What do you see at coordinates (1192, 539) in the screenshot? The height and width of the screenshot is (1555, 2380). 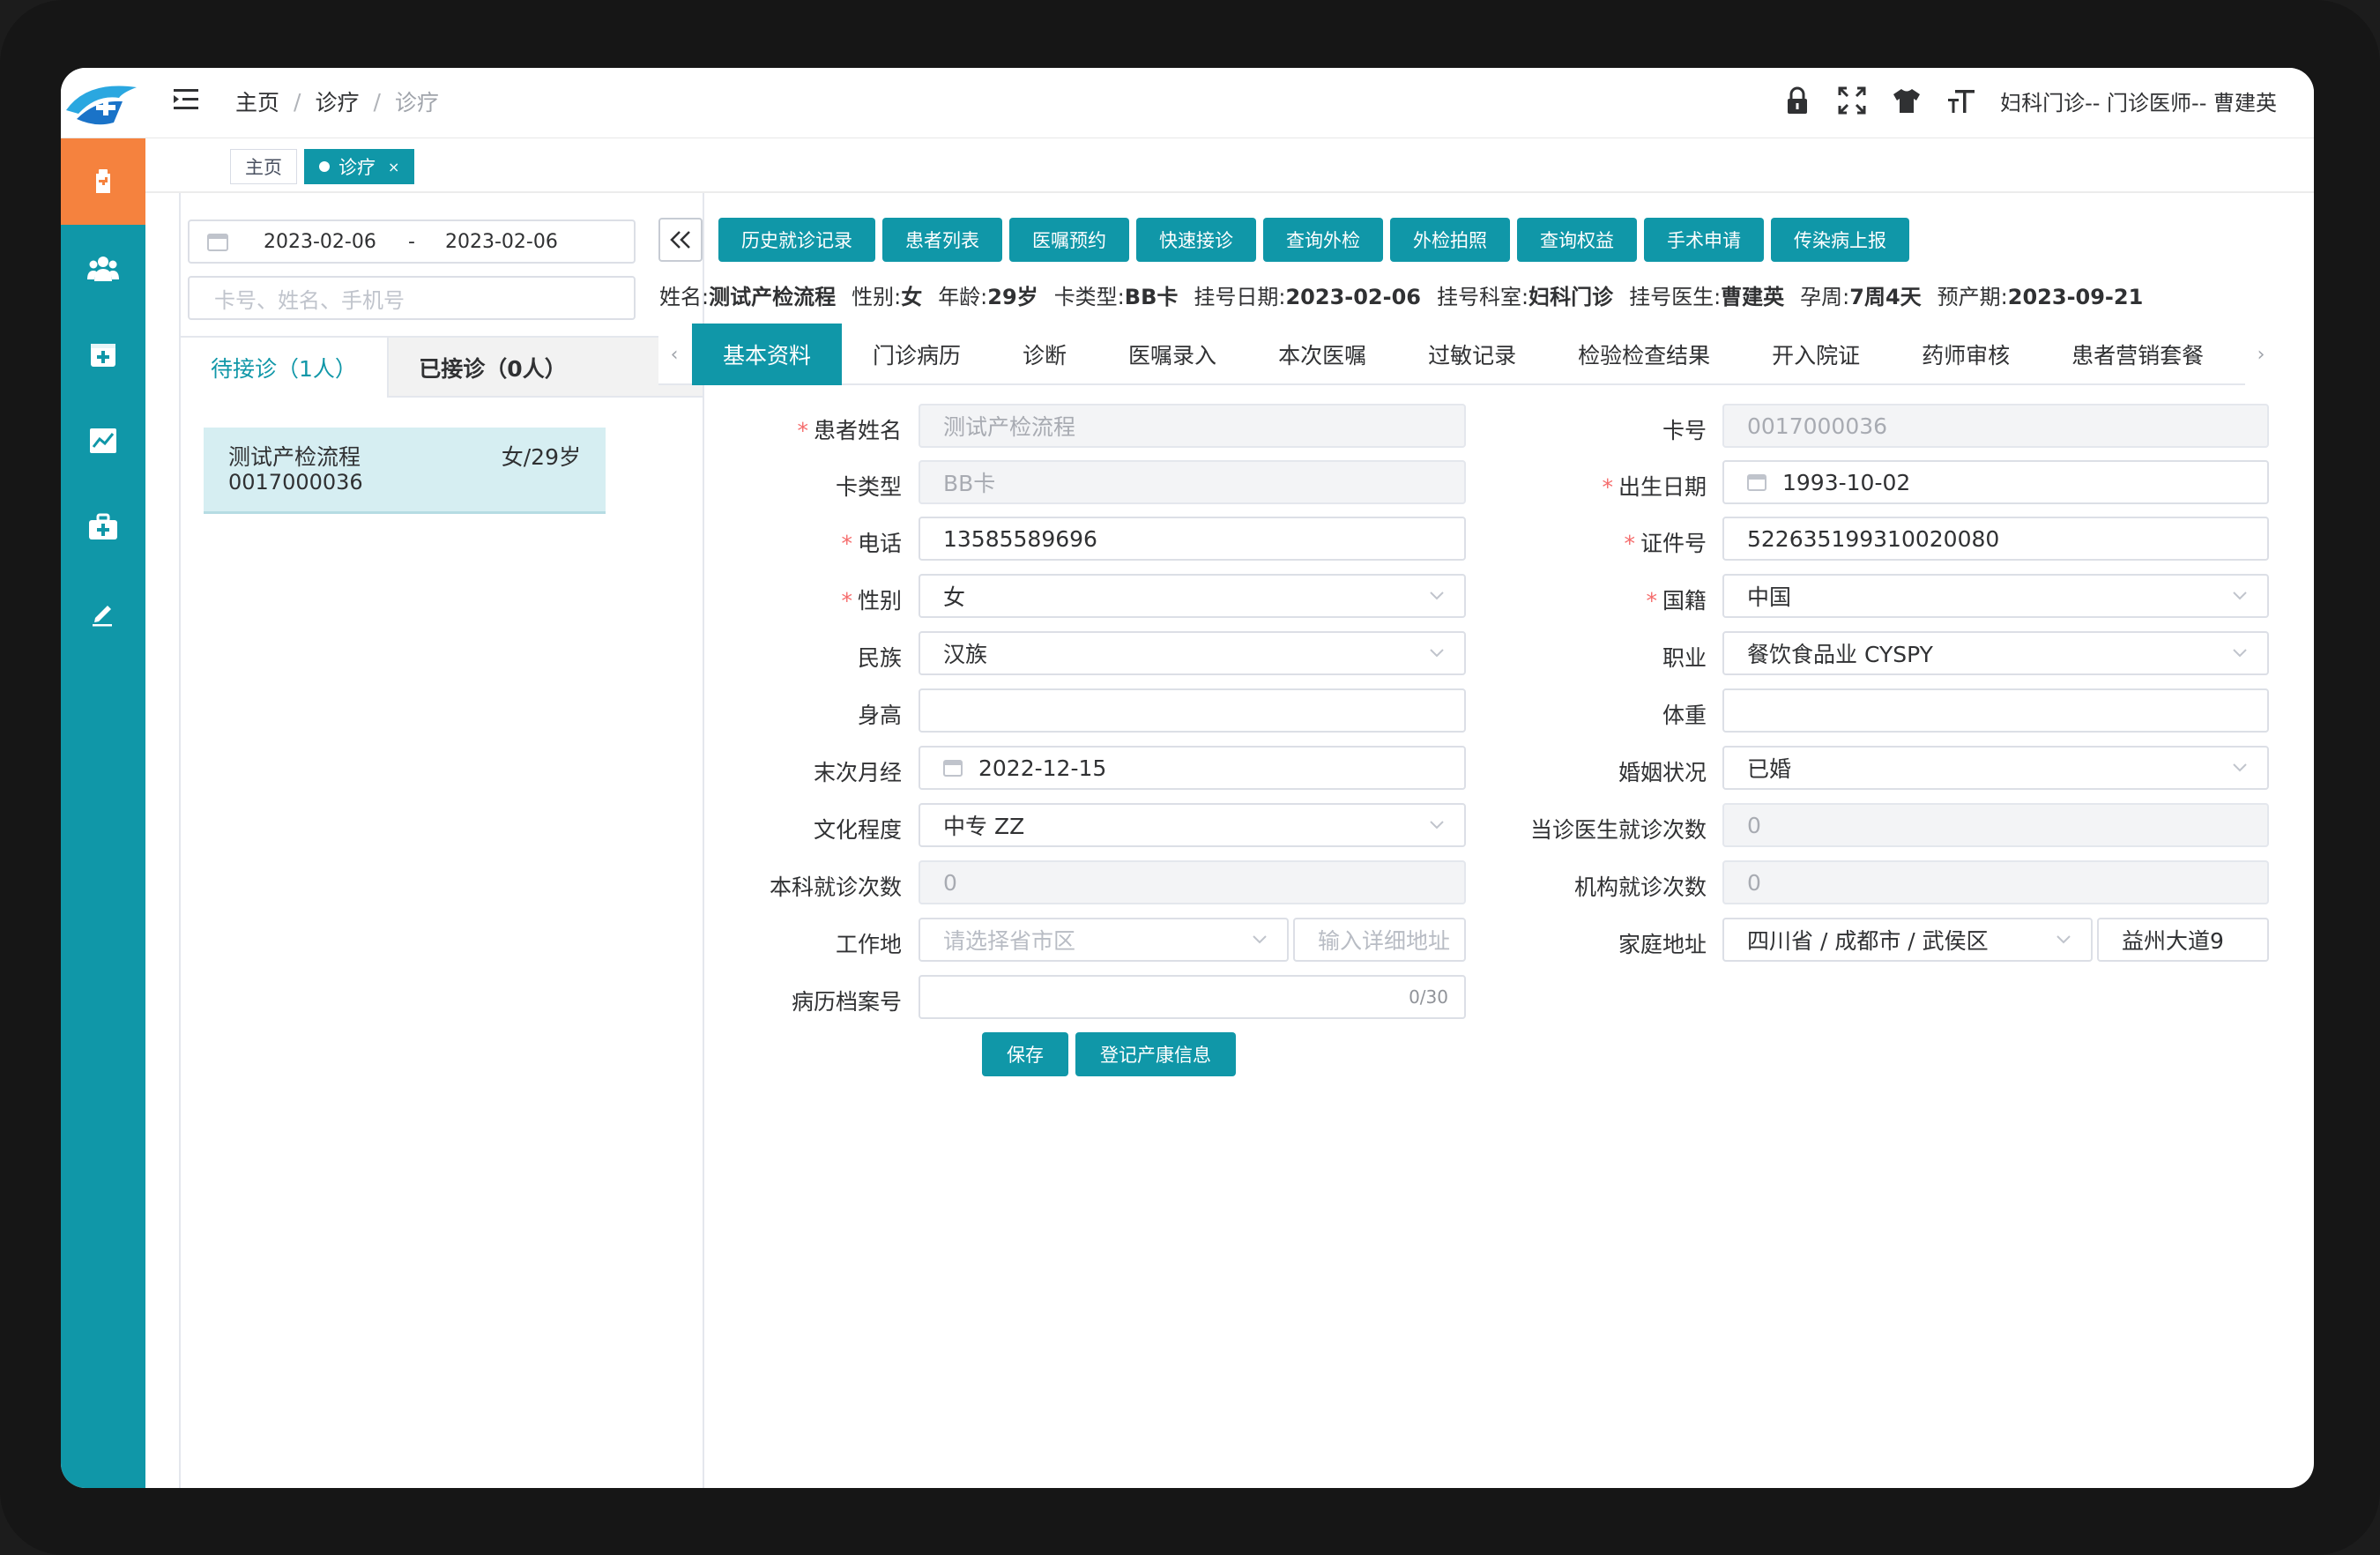 I see `phone-field: 13585589696` at bounding box center [1192, 539].